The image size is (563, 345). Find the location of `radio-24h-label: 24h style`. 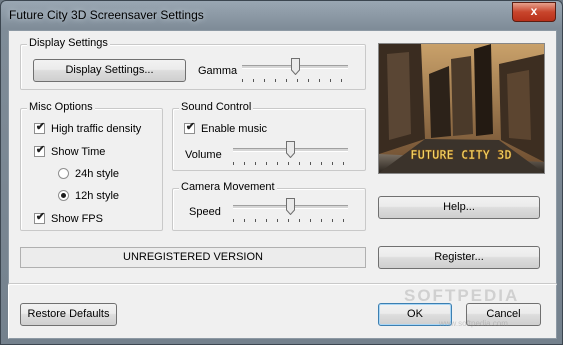

radio-24h-label: 24h style is located at coordinates (97, 174).